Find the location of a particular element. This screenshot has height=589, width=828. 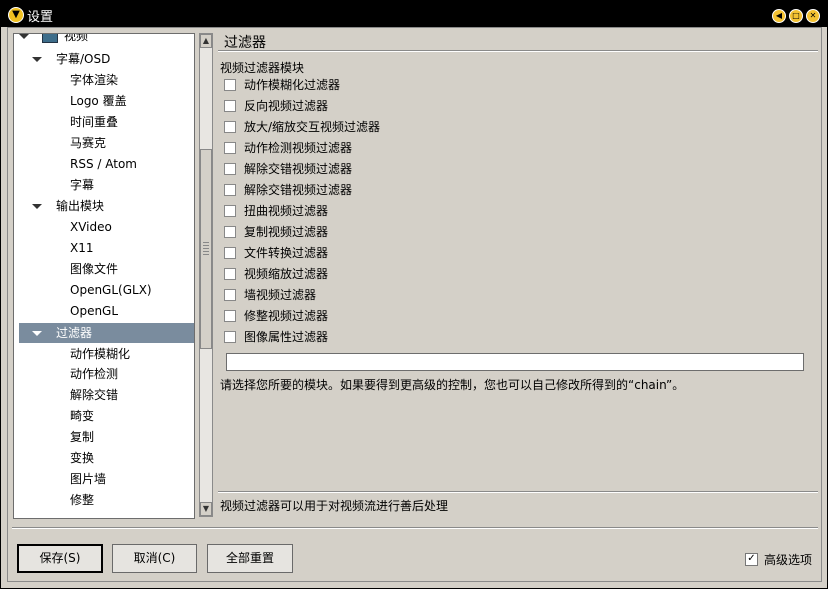

tree-item: 视频 is located at coordinates (103, 40).